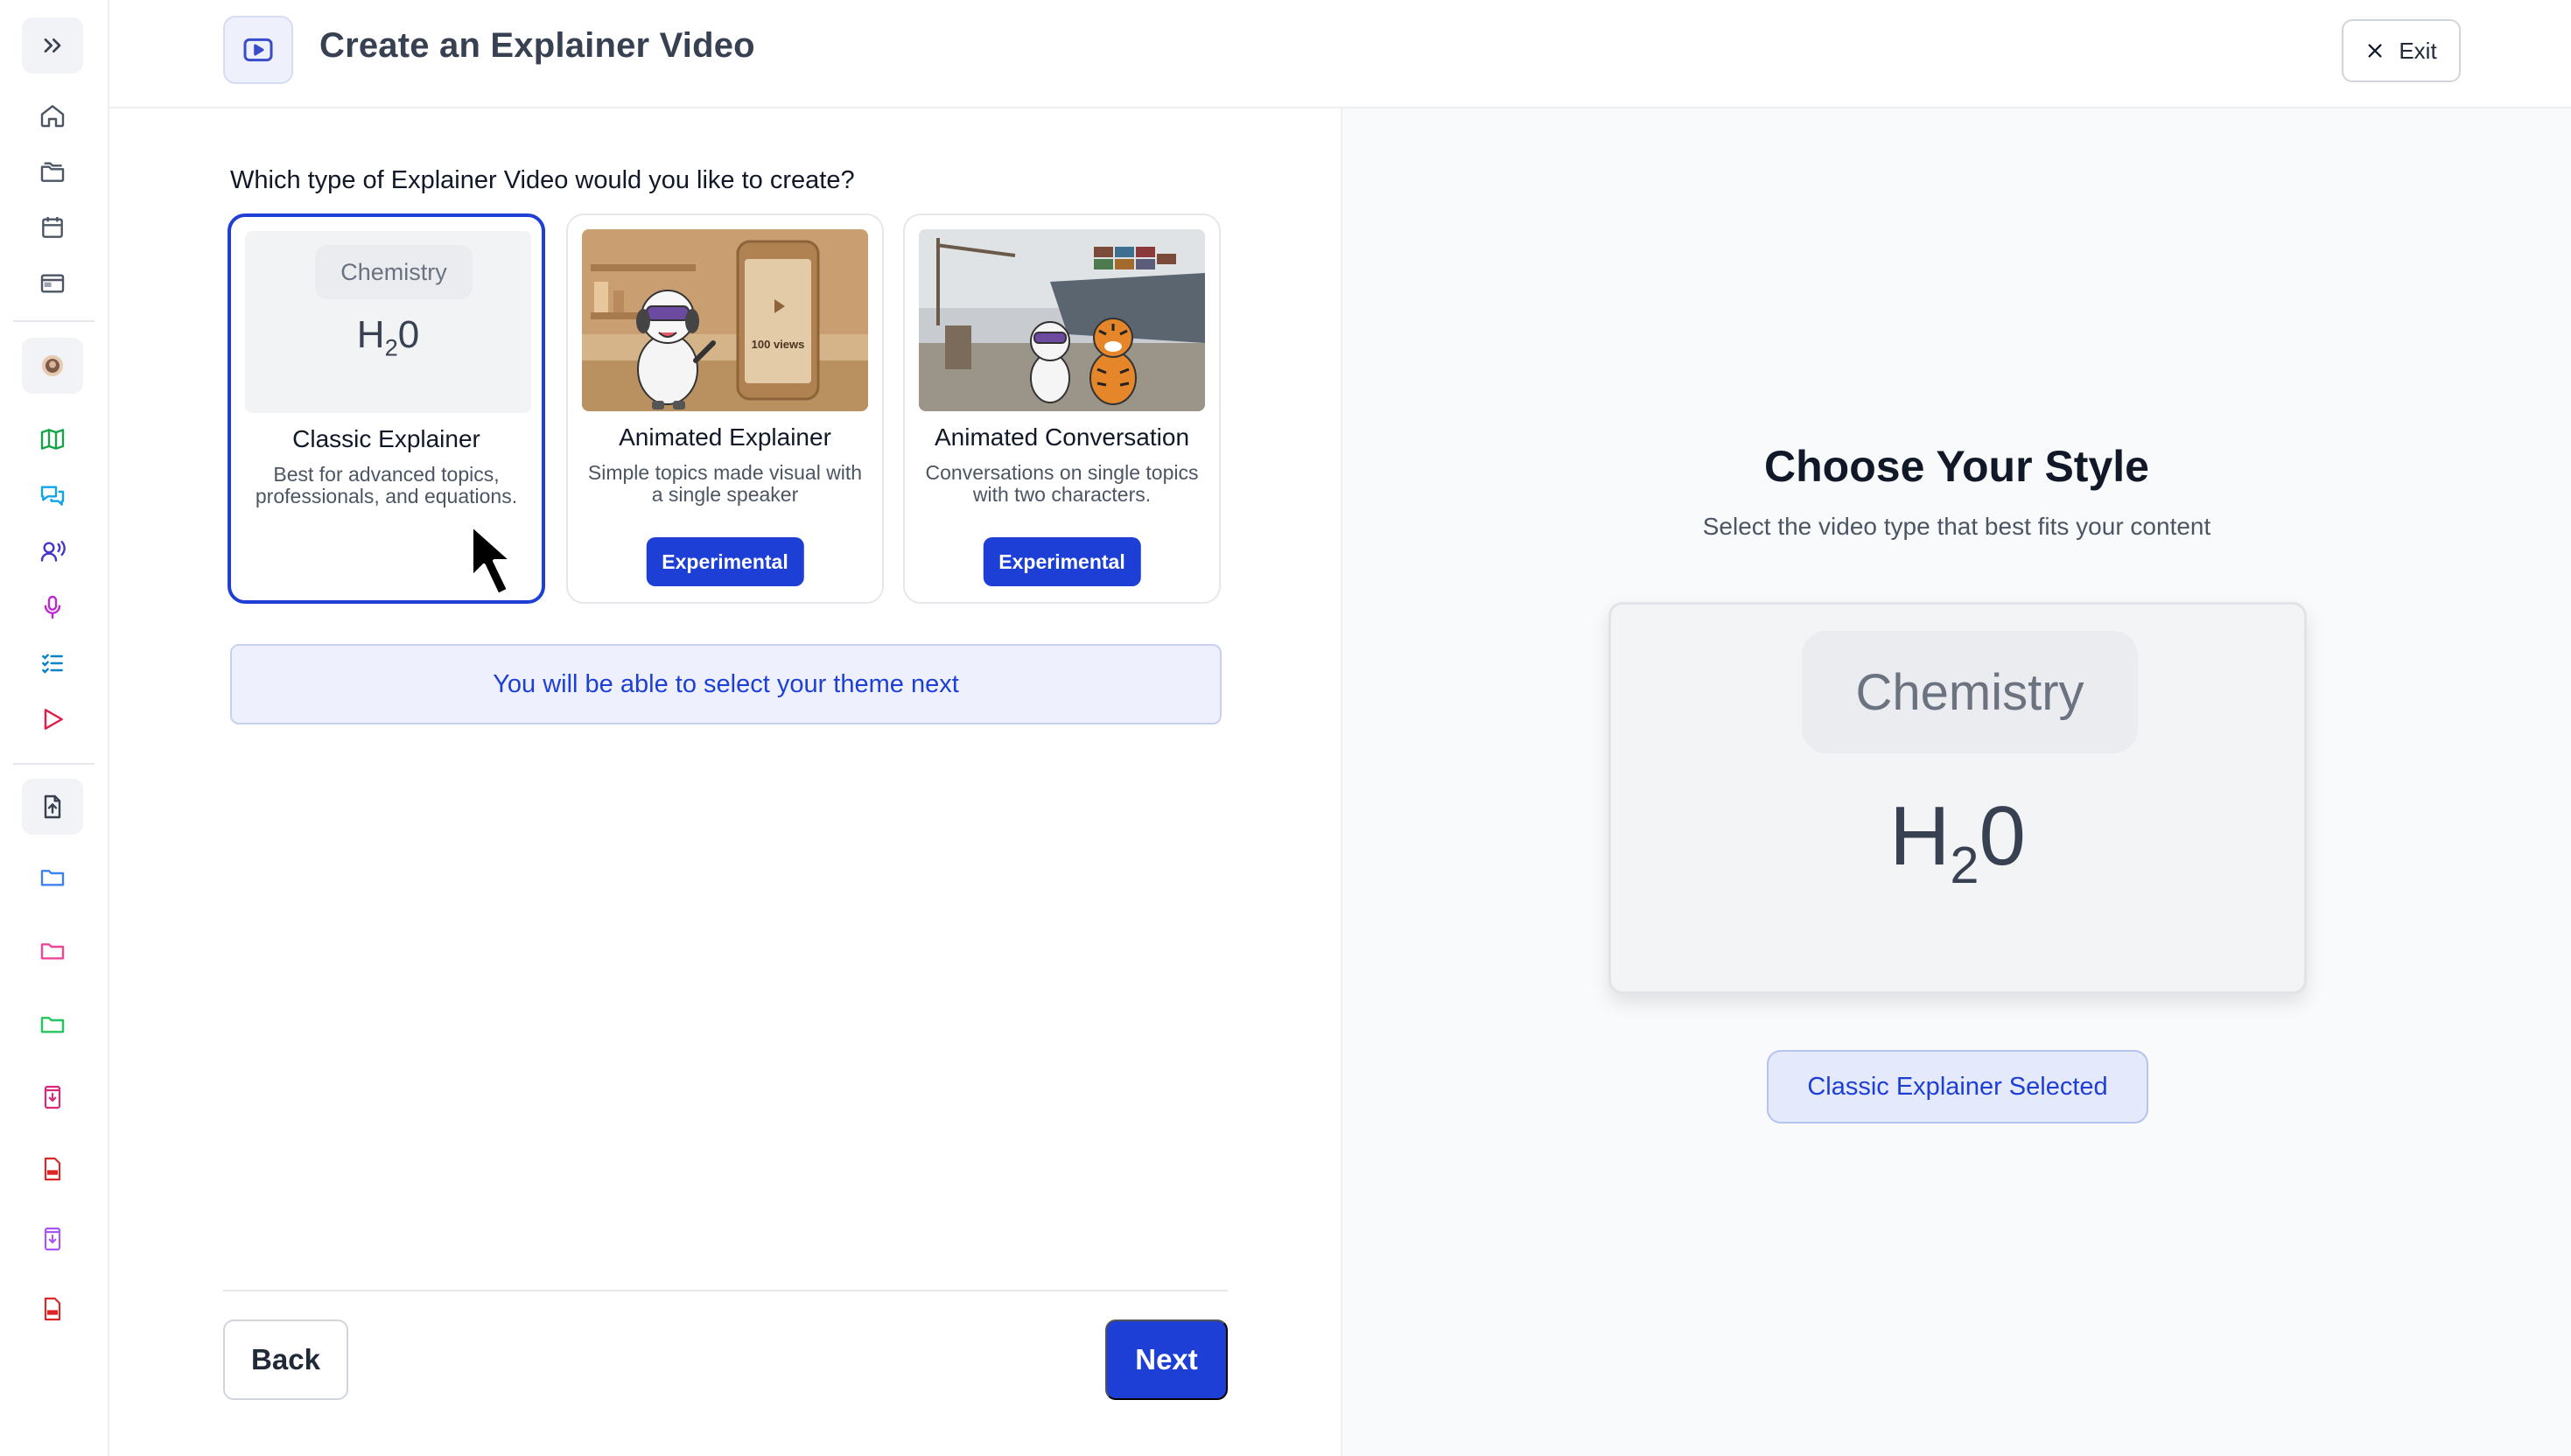  I want to click on style-preview-card: Chemistry H20, so click(1957, 798).